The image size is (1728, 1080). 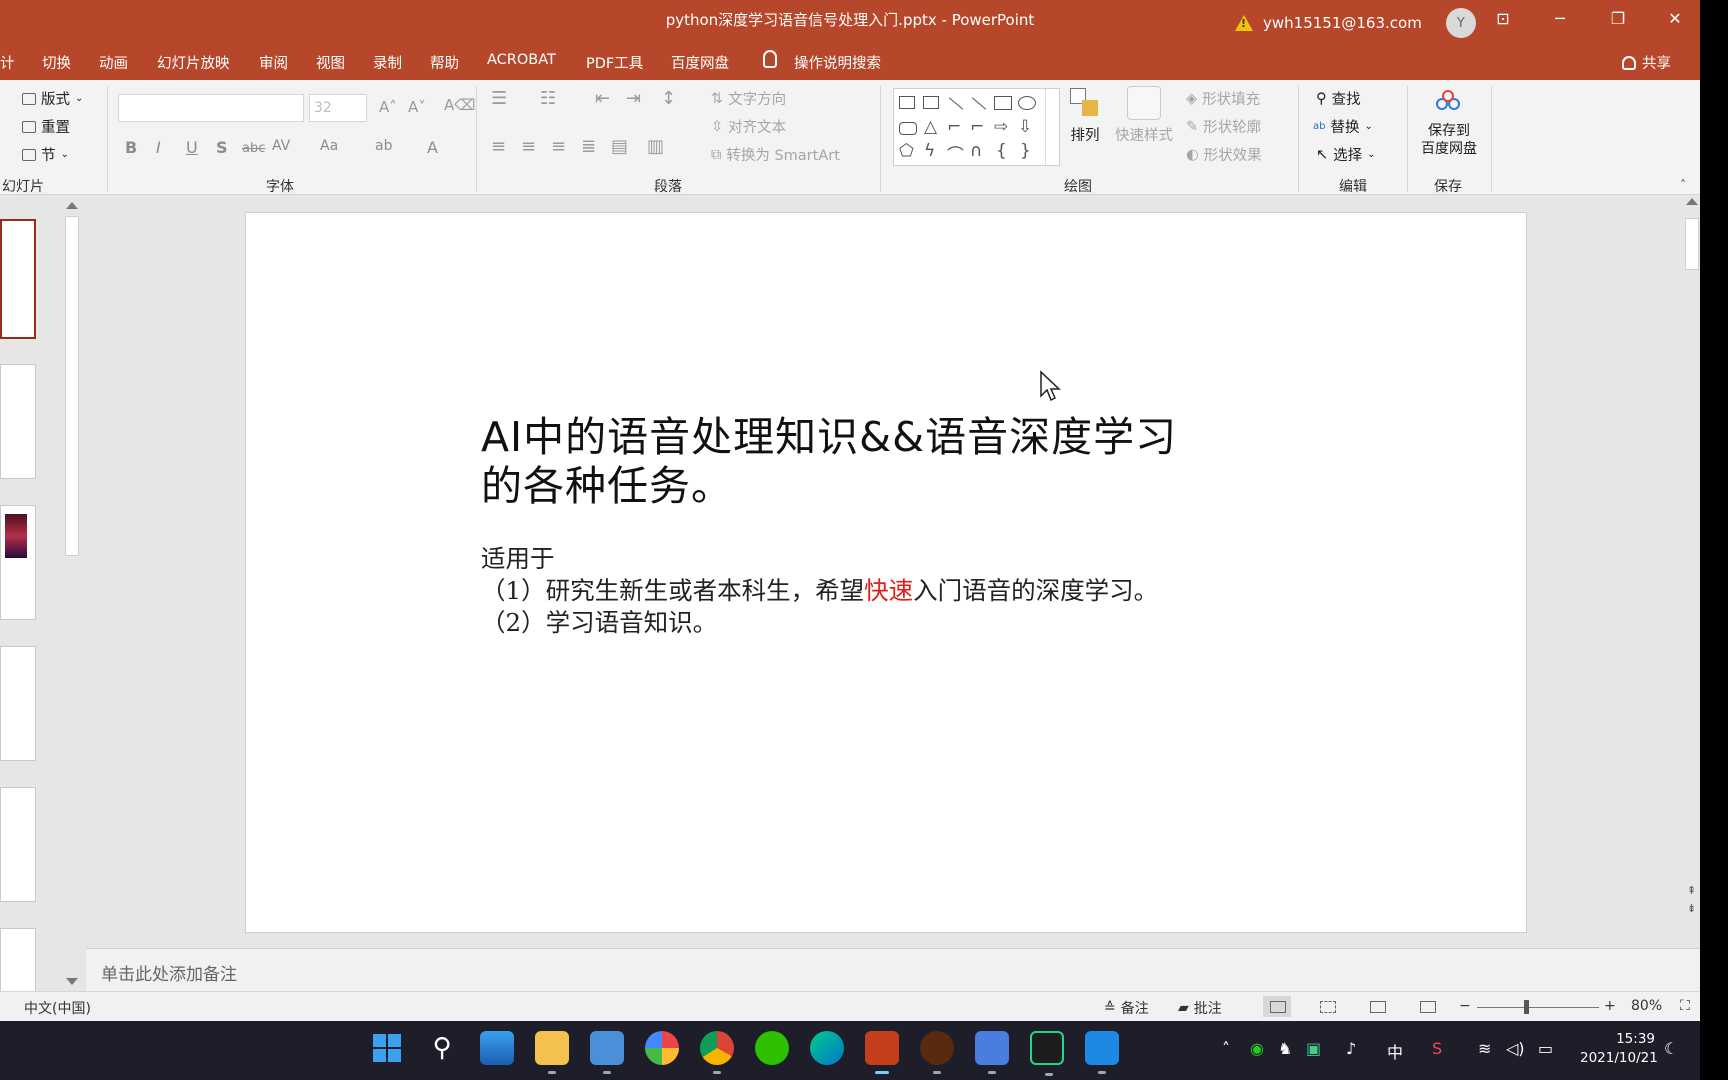 What do you see at coordinates (1610, 1006) in the screenshot?
I see `zoom-in-button: +` at bounding box center [1610, 1006].